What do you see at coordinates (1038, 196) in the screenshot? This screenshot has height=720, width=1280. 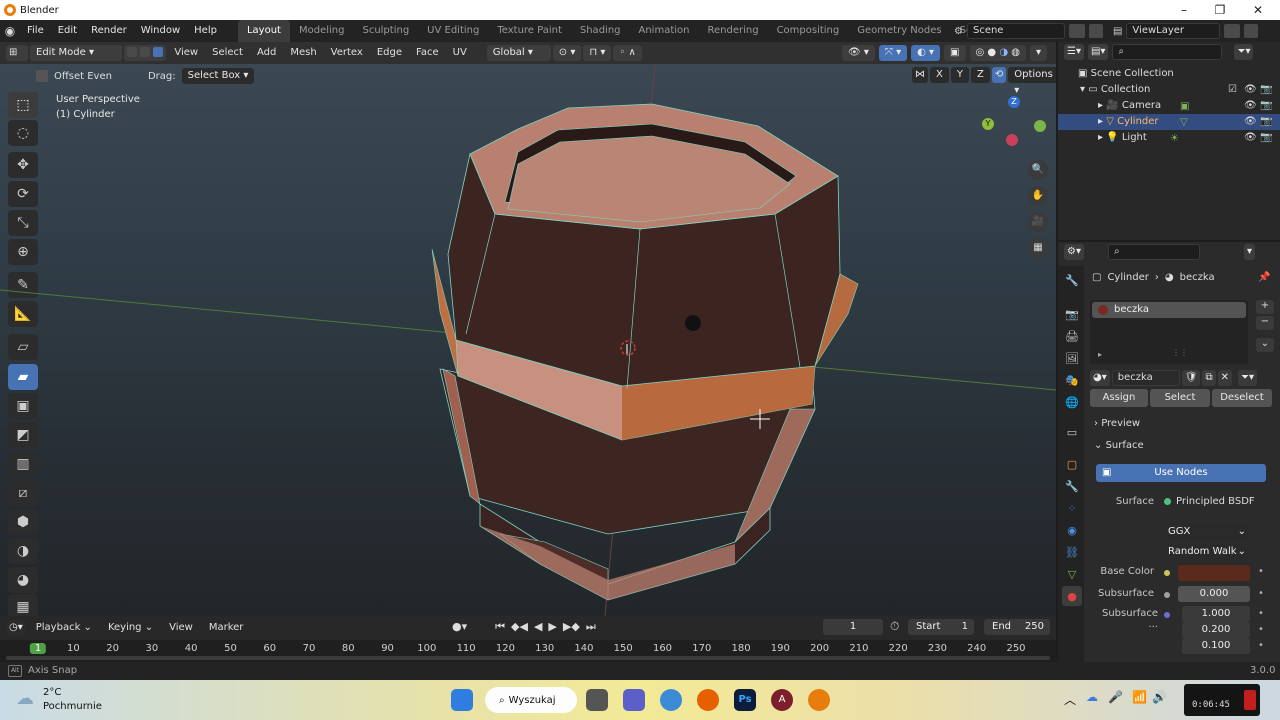 I see `pan-hand-icon: ✋` at bounding box center [1038, 196].